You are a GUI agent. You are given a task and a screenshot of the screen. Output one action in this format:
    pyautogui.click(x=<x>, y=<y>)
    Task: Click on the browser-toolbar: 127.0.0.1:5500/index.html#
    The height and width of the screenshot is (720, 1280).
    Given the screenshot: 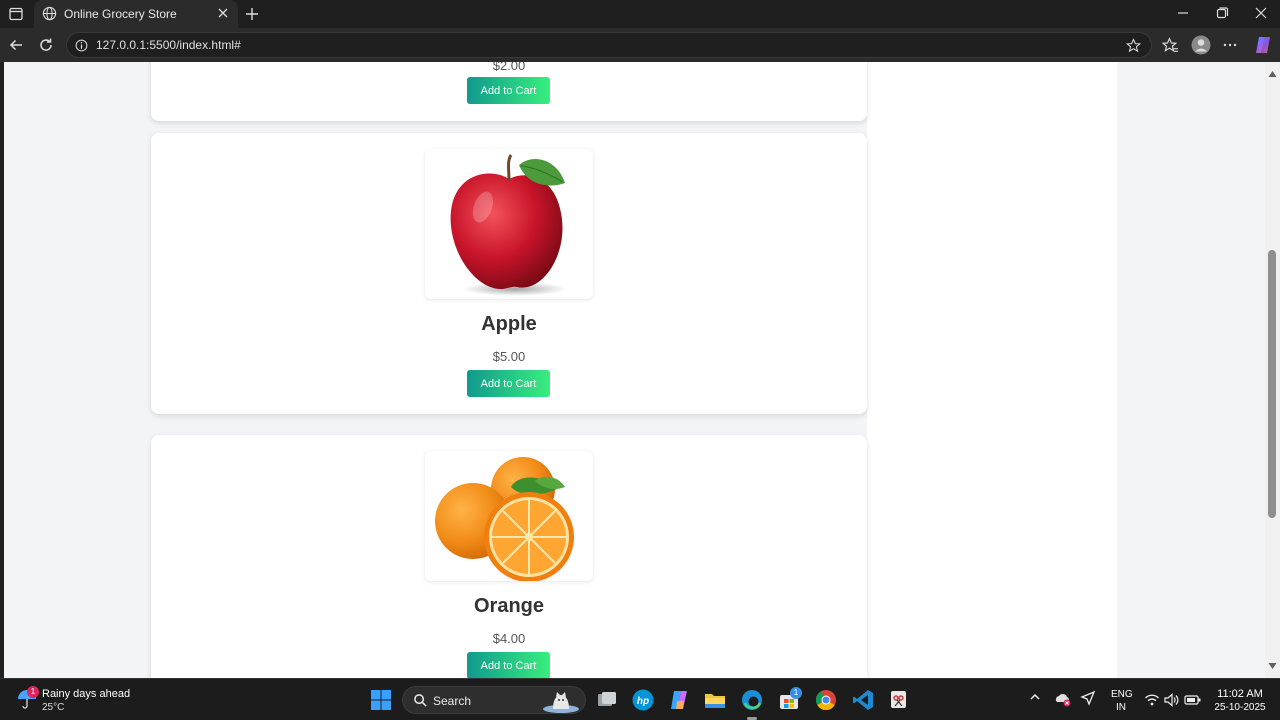 What is the action you would take?
    pyautogui.click(x=640, y=45)
    